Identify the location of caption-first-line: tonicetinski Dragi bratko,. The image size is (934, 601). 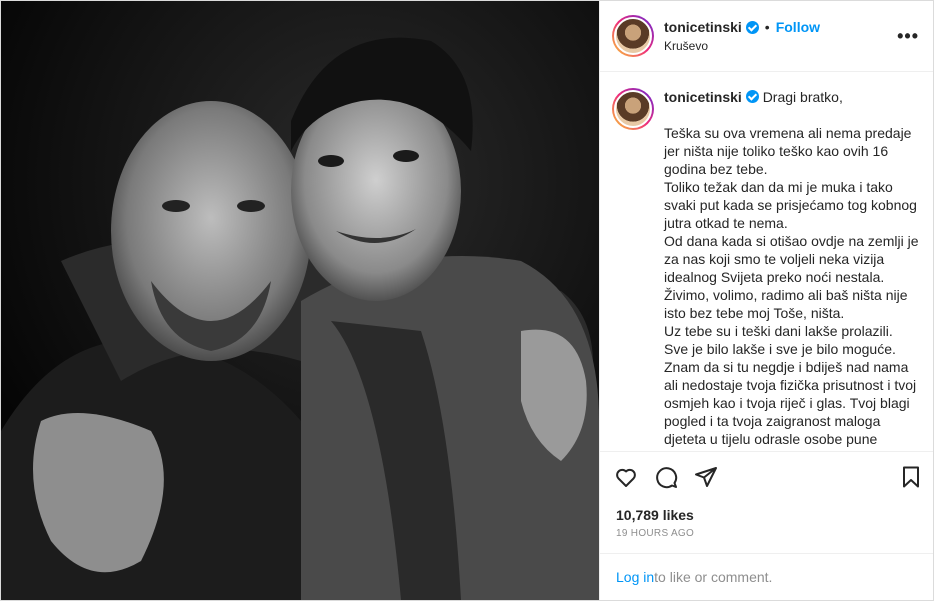
(791, 97).